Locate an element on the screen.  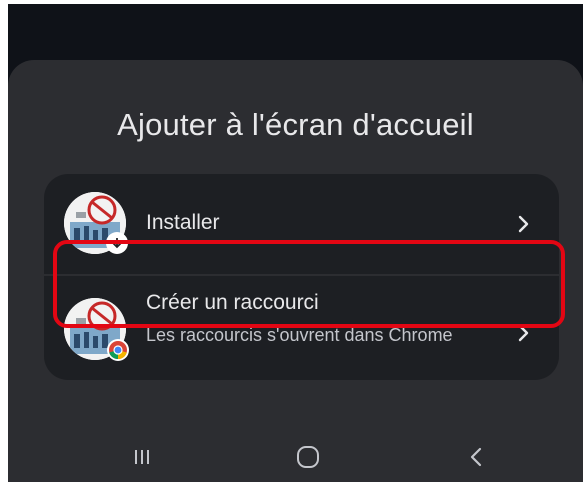
system-navigation-bar is located at coordinates (295, 457).